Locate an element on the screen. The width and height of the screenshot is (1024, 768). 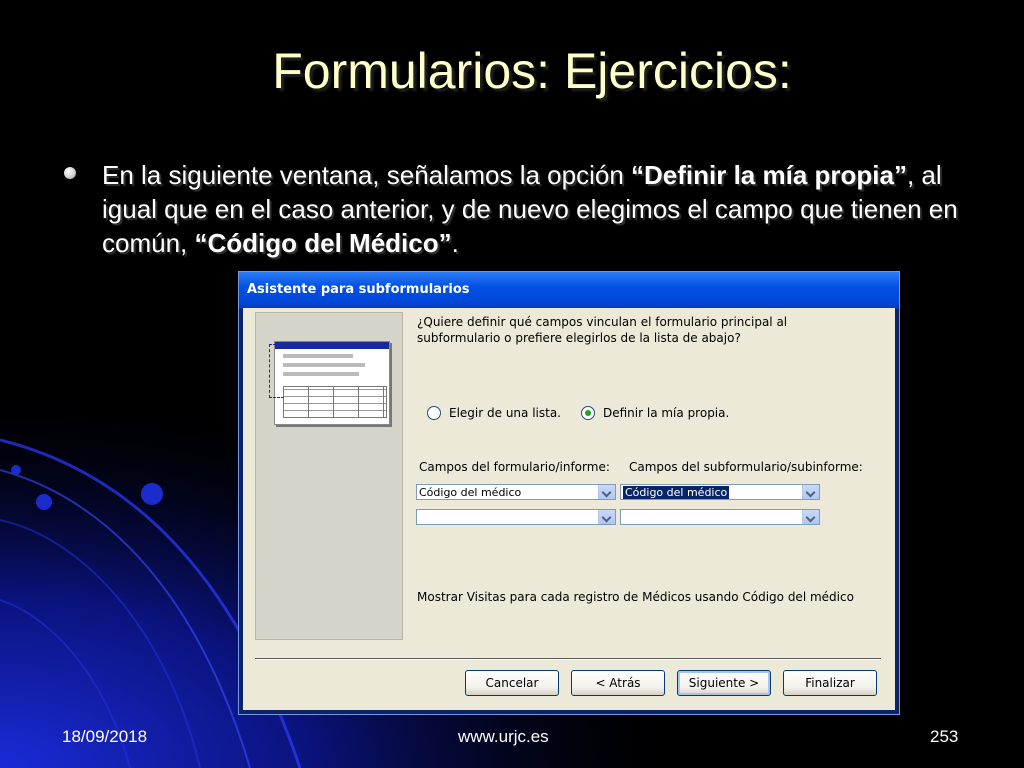
finish-button: Finalizar is located at coordinates (830, 683).